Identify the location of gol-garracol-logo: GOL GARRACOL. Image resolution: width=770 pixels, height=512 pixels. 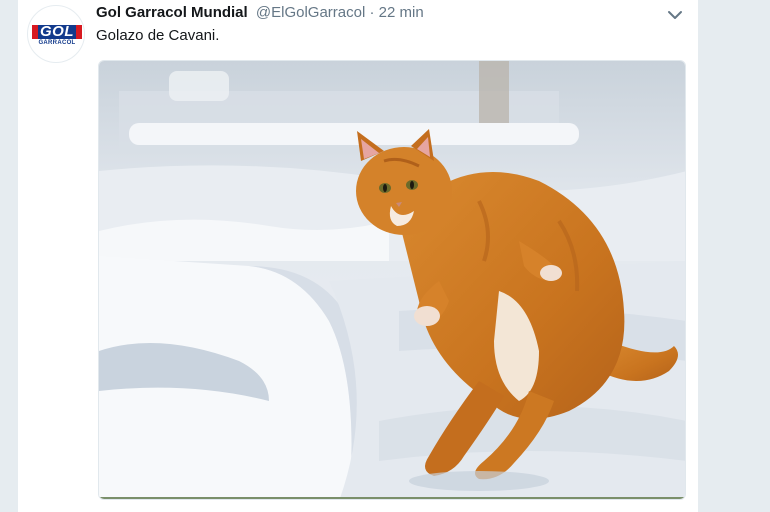
(57, 35).